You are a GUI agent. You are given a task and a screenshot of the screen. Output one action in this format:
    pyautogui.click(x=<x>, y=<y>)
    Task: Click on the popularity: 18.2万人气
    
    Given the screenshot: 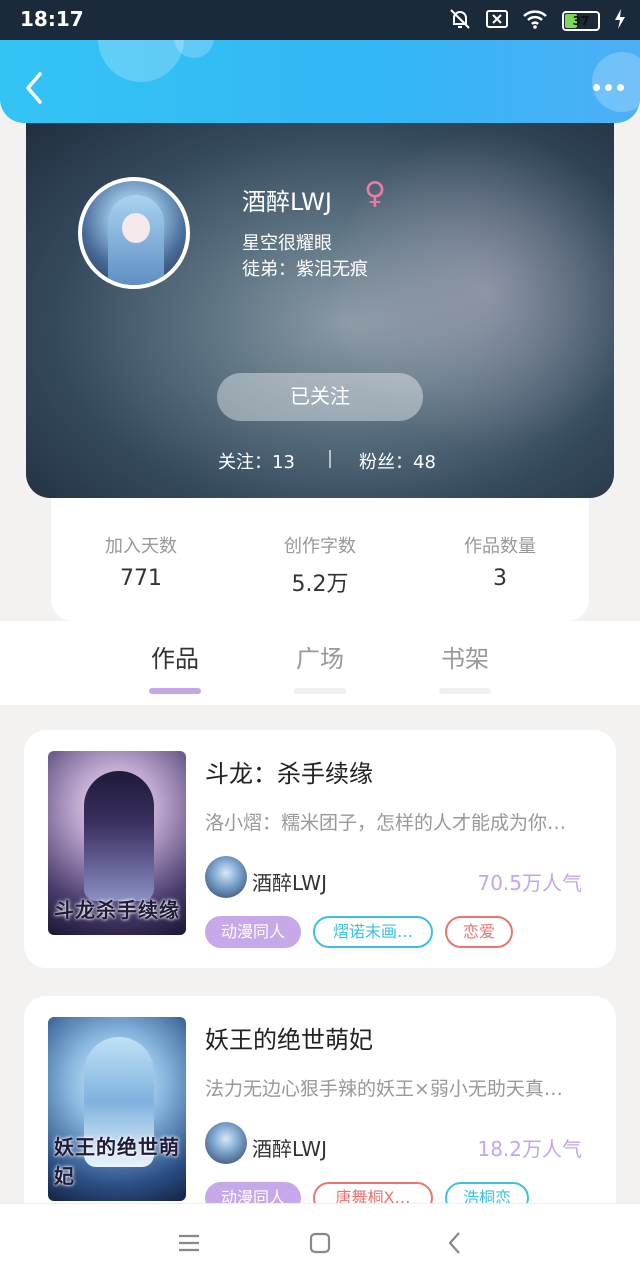 What is the action you would take?
    pyautogui.click(x=529, y=1149)
    